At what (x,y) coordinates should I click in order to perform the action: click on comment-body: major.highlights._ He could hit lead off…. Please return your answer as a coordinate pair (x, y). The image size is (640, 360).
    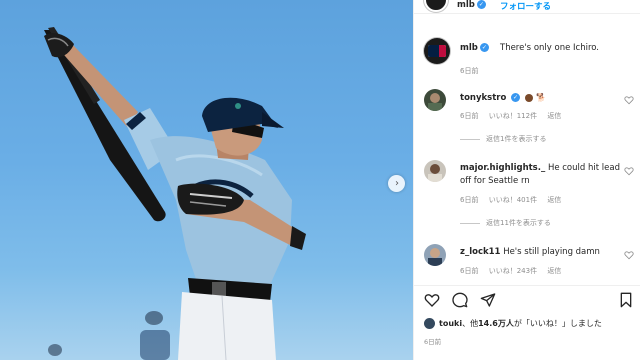
    Looking at the image, I should click on (540, 175).